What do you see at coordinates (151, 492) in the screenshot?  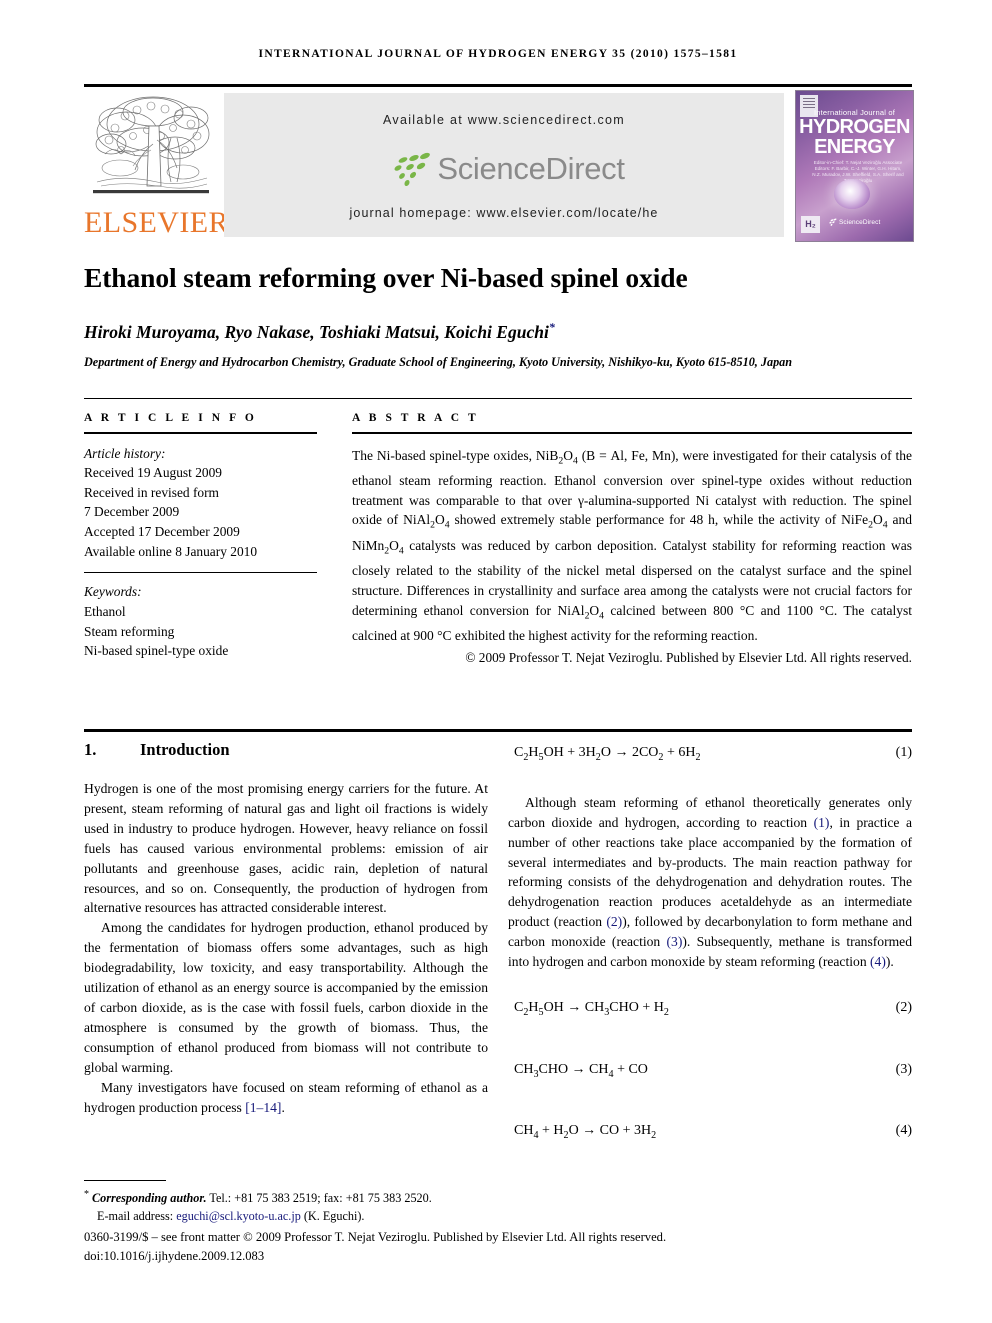 I see `history-item: Received in revised form` at bounding box center [151, 492].